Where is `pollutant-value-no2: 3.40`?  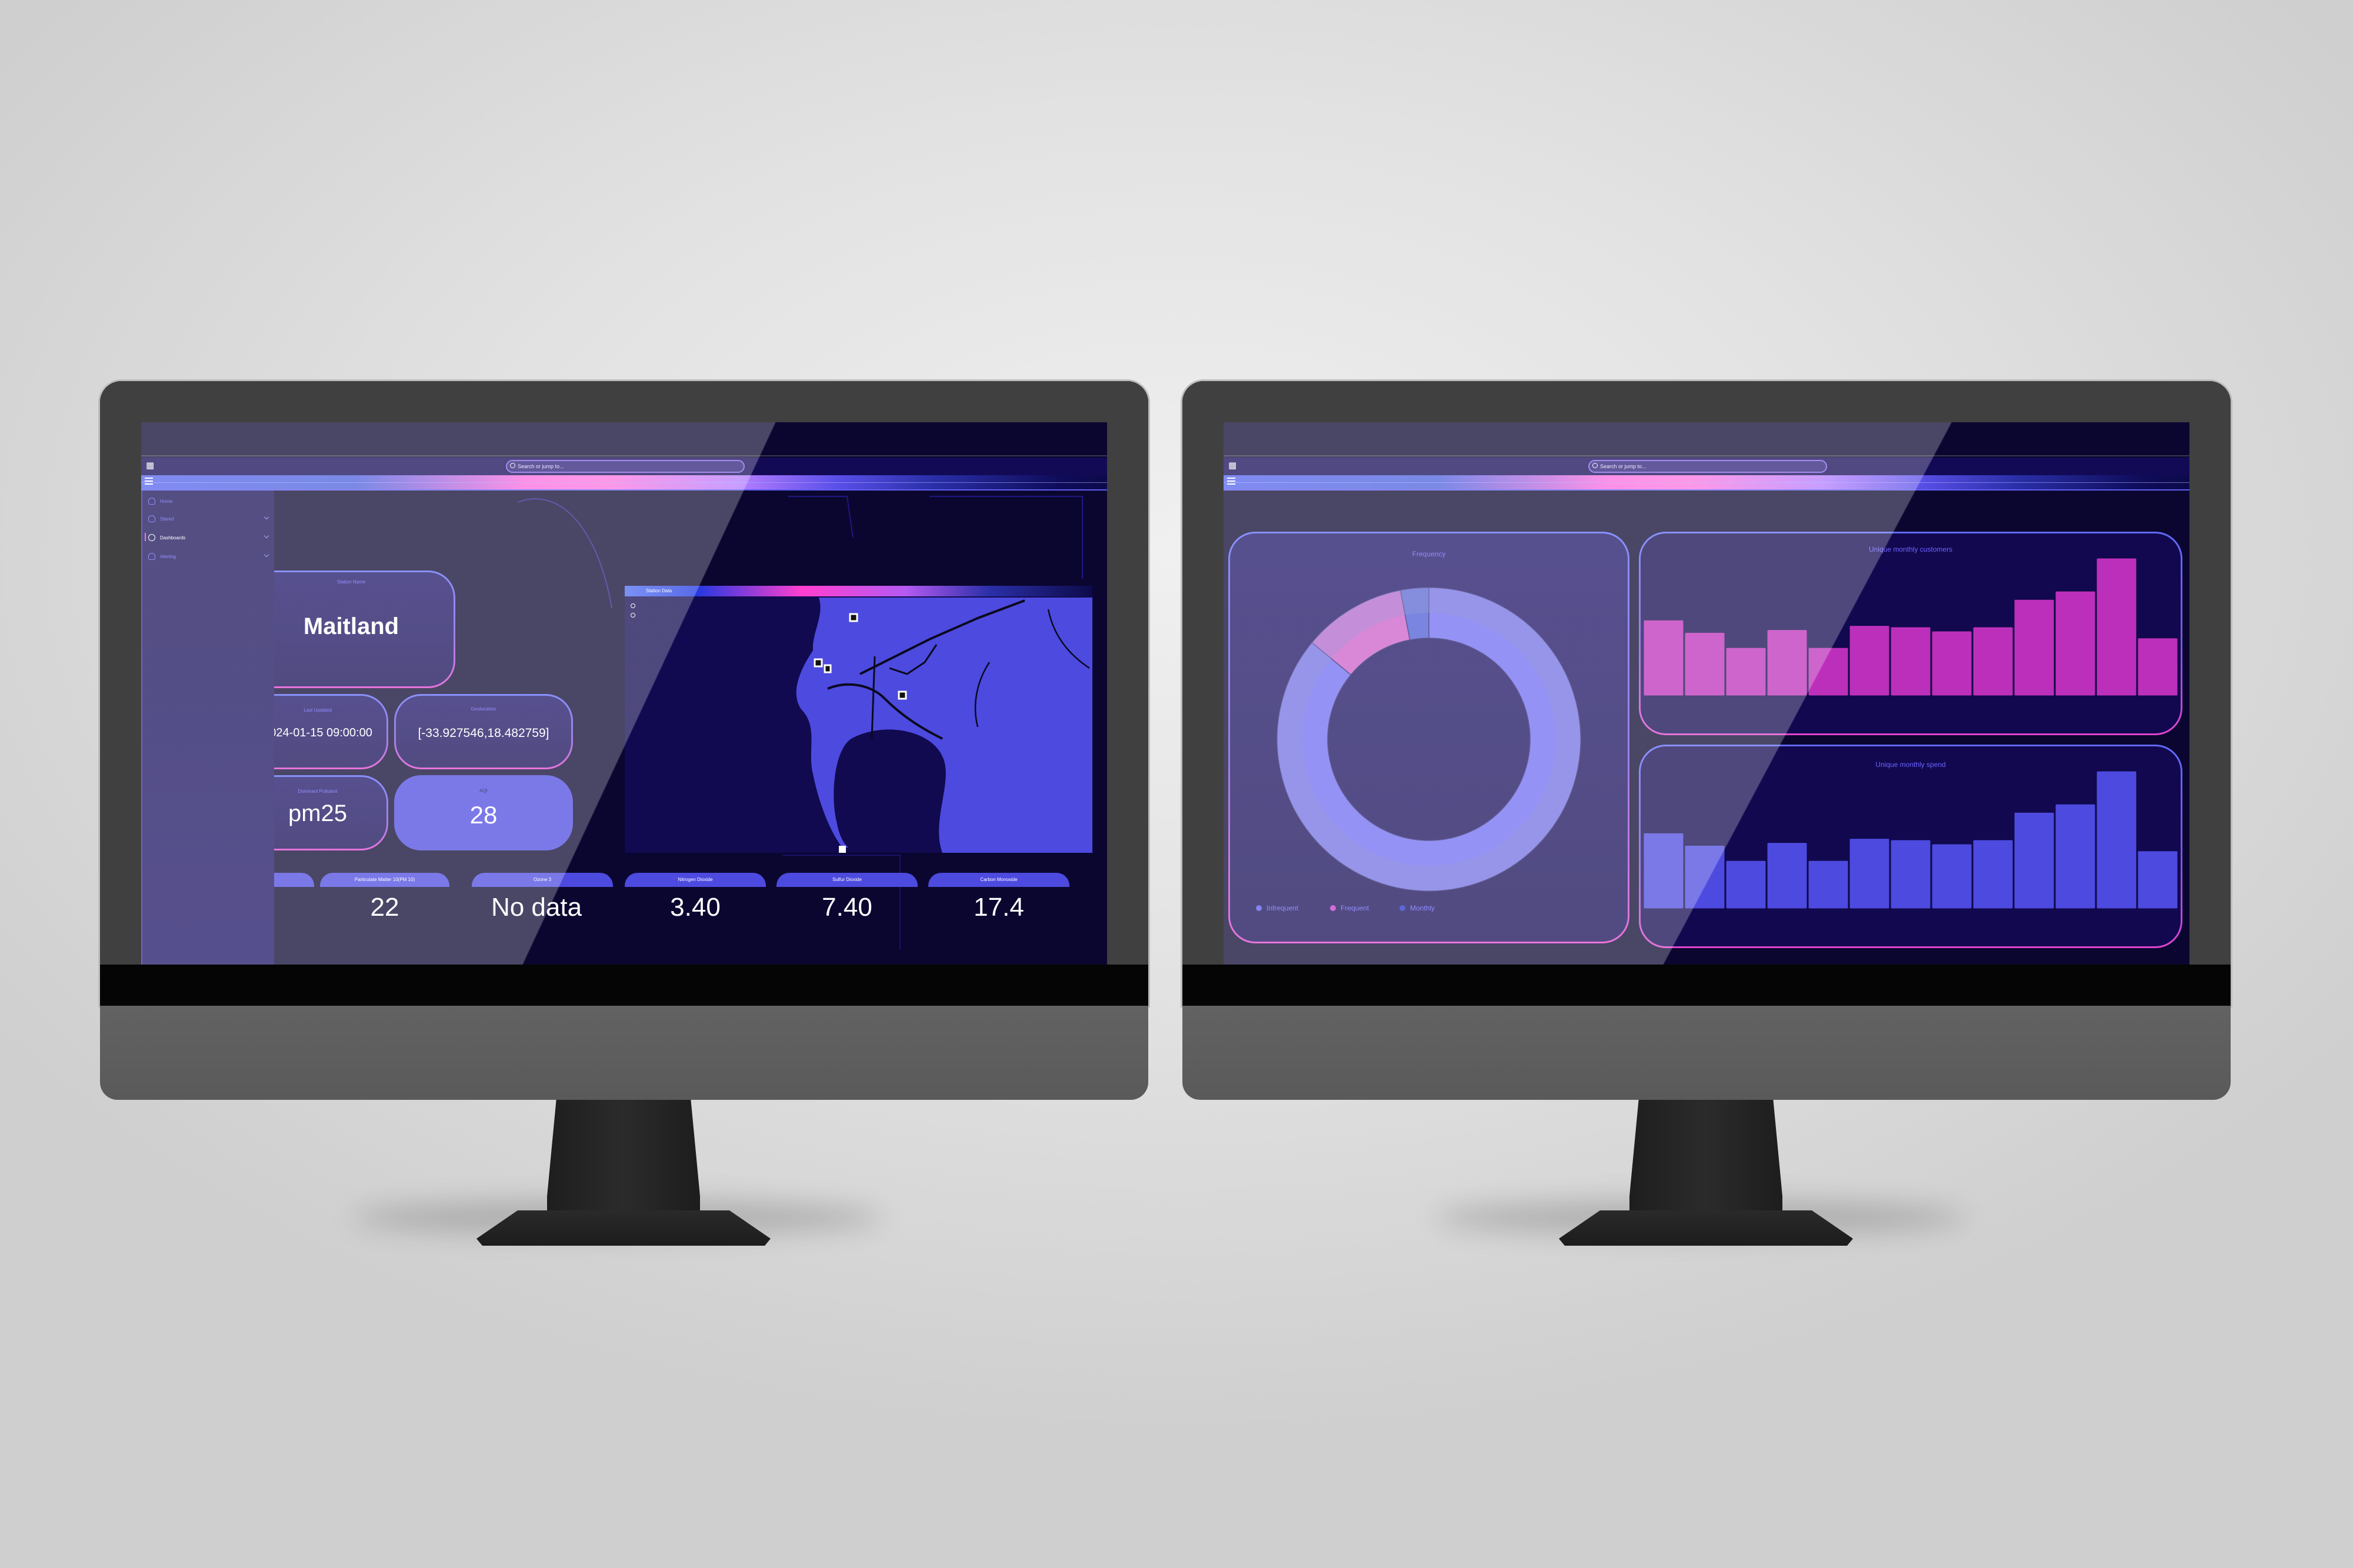 pollutant-value-no2: 3.40 is located at coordinates (696, 907).